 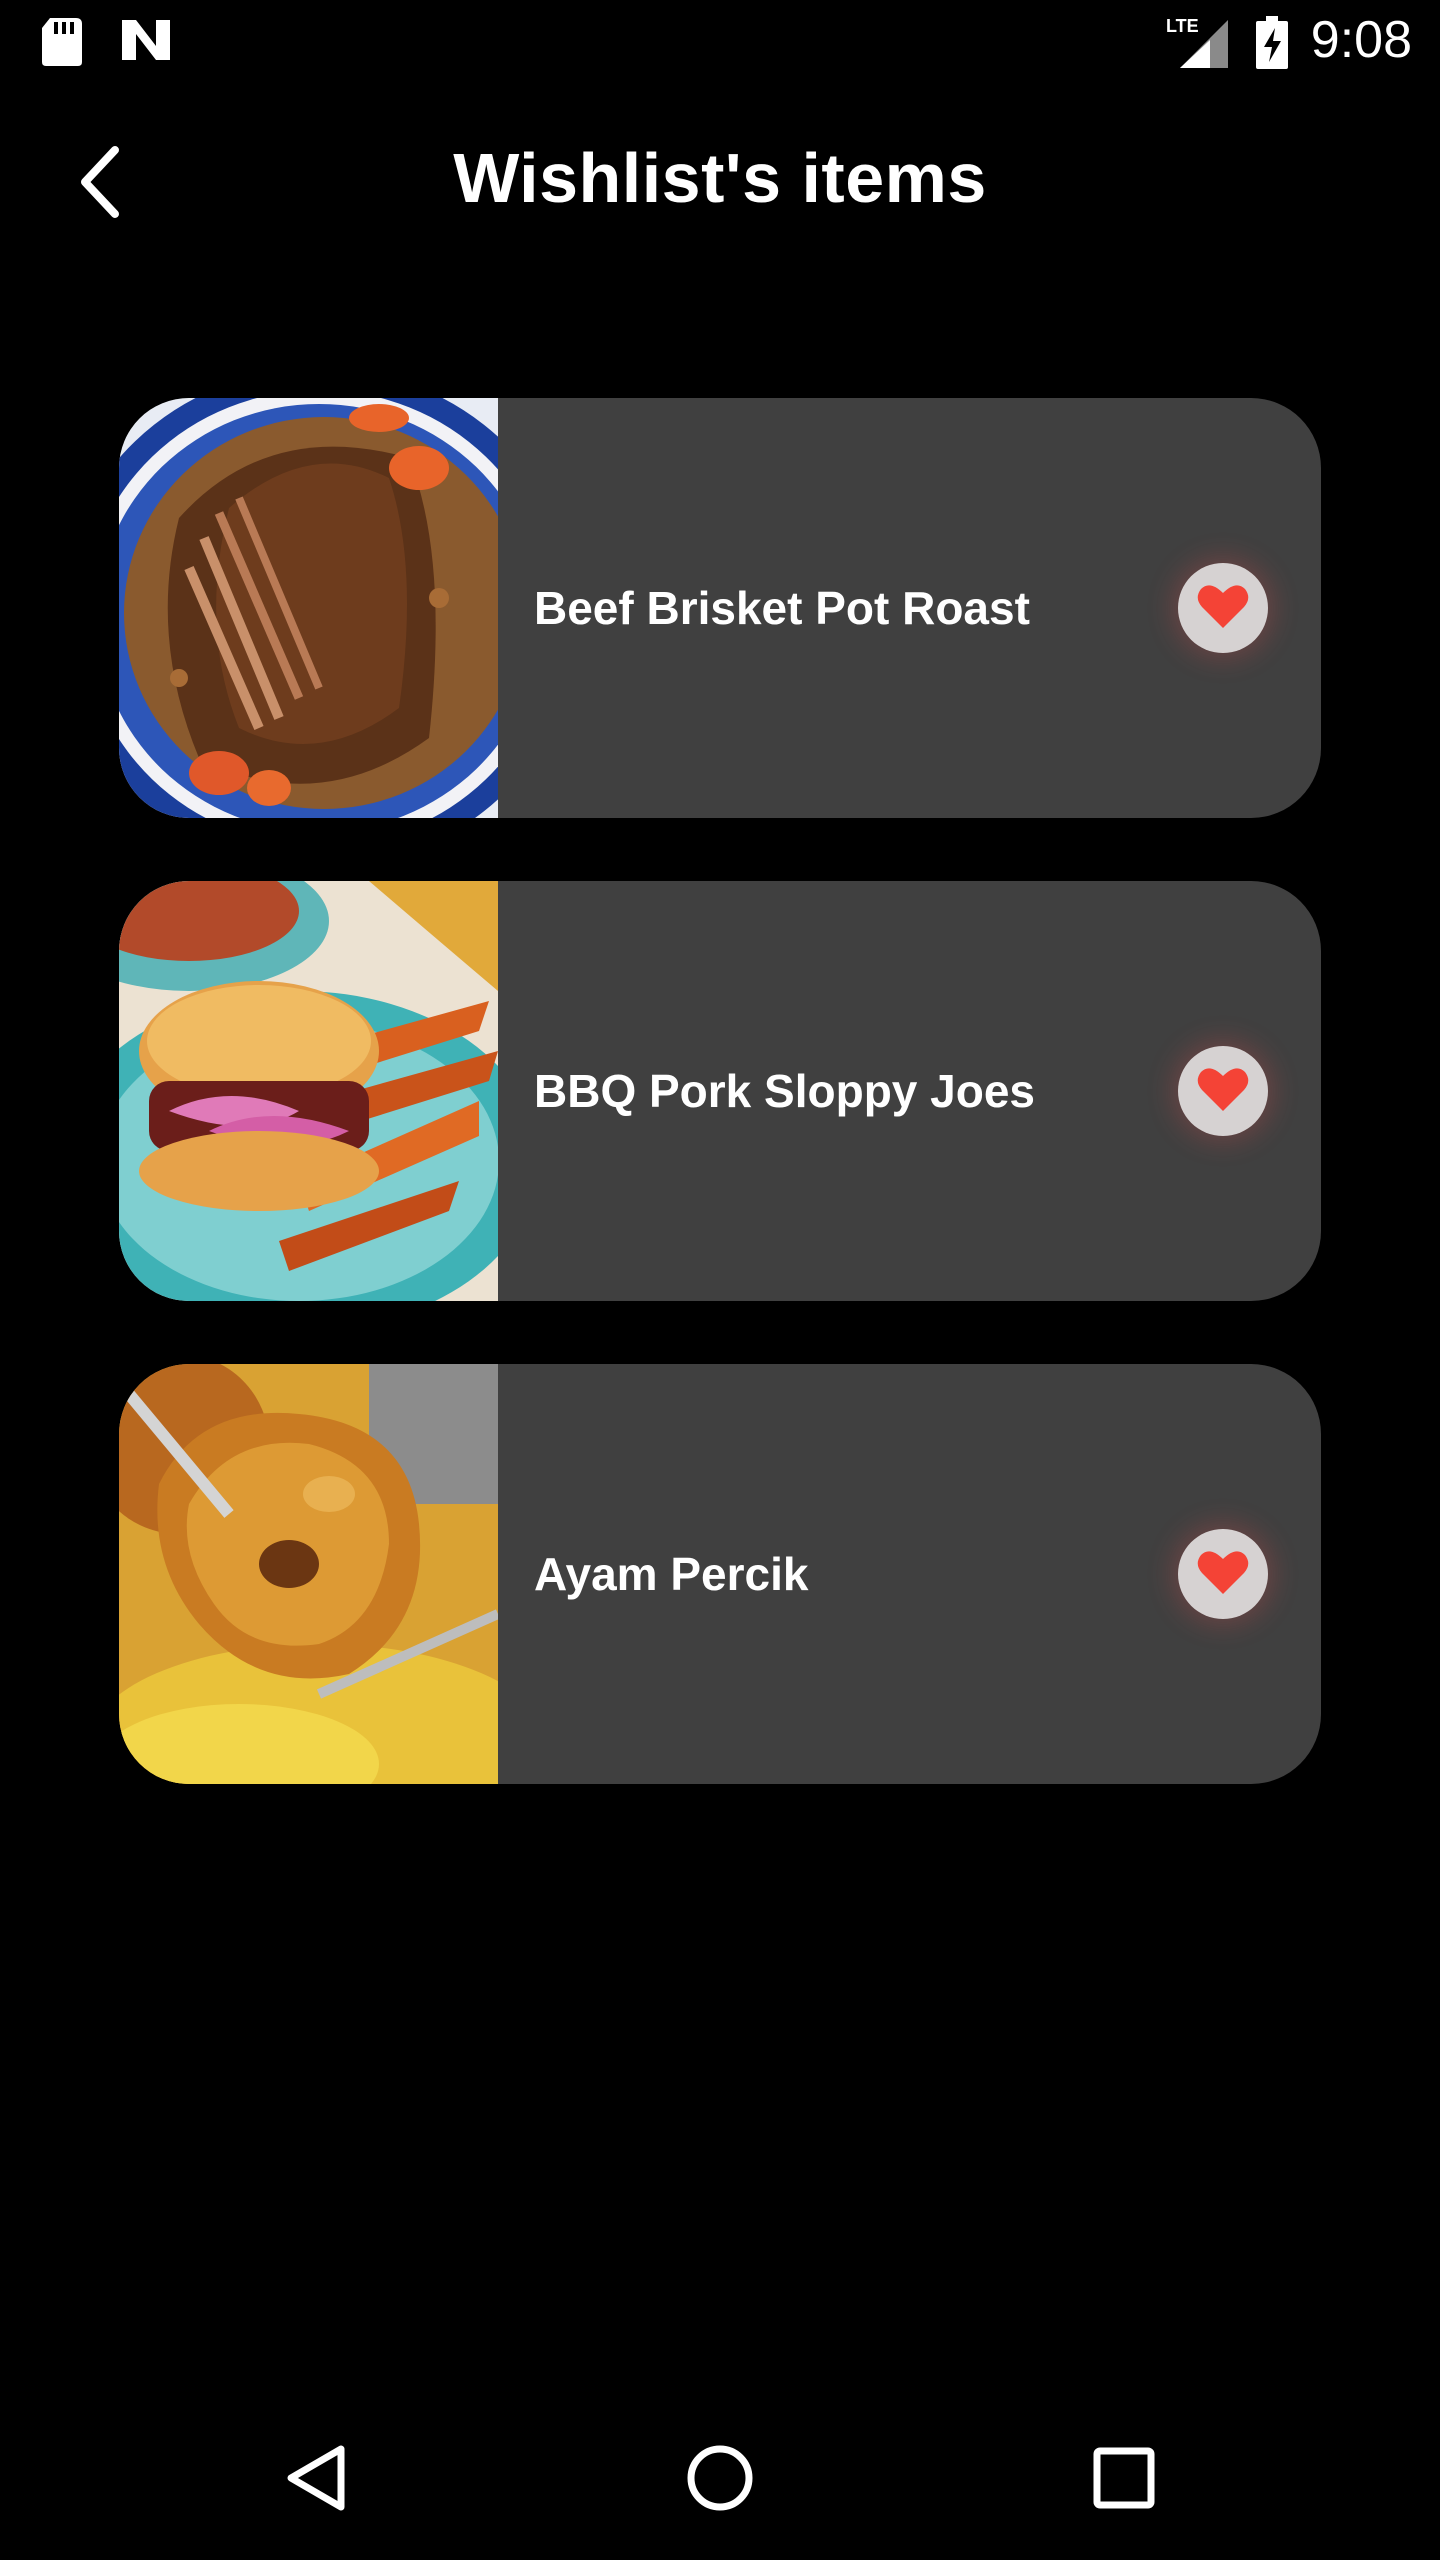 I want to click on status-bar: LTE 9:08, so click(x=720, y=42).